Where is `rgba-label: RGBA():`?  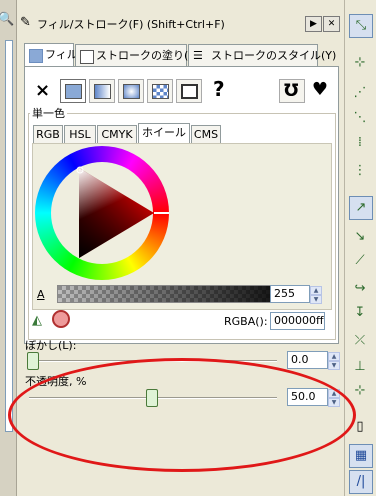
rgba-label: RGBA(): is located at coordinates (246, 321).